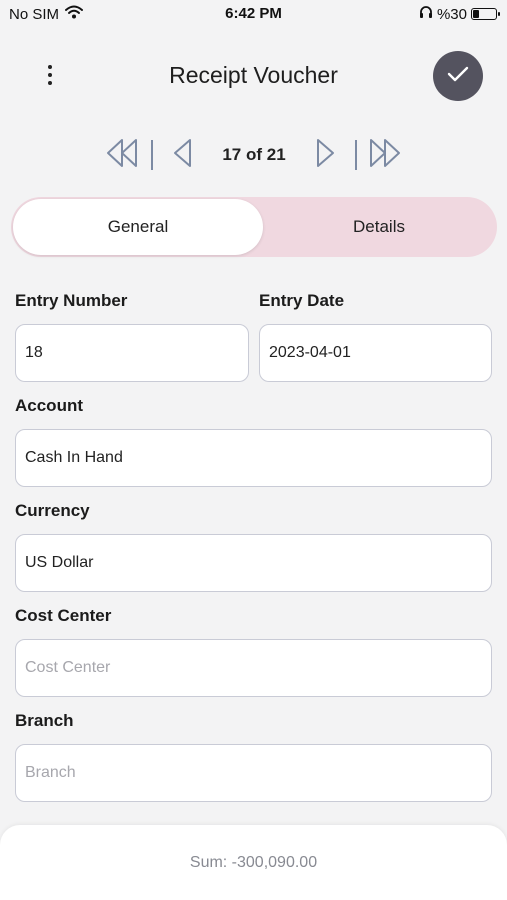 This screenshot has width=507, height=900. I want to click on page-title: Receipt Voucher, so click(253, 75).